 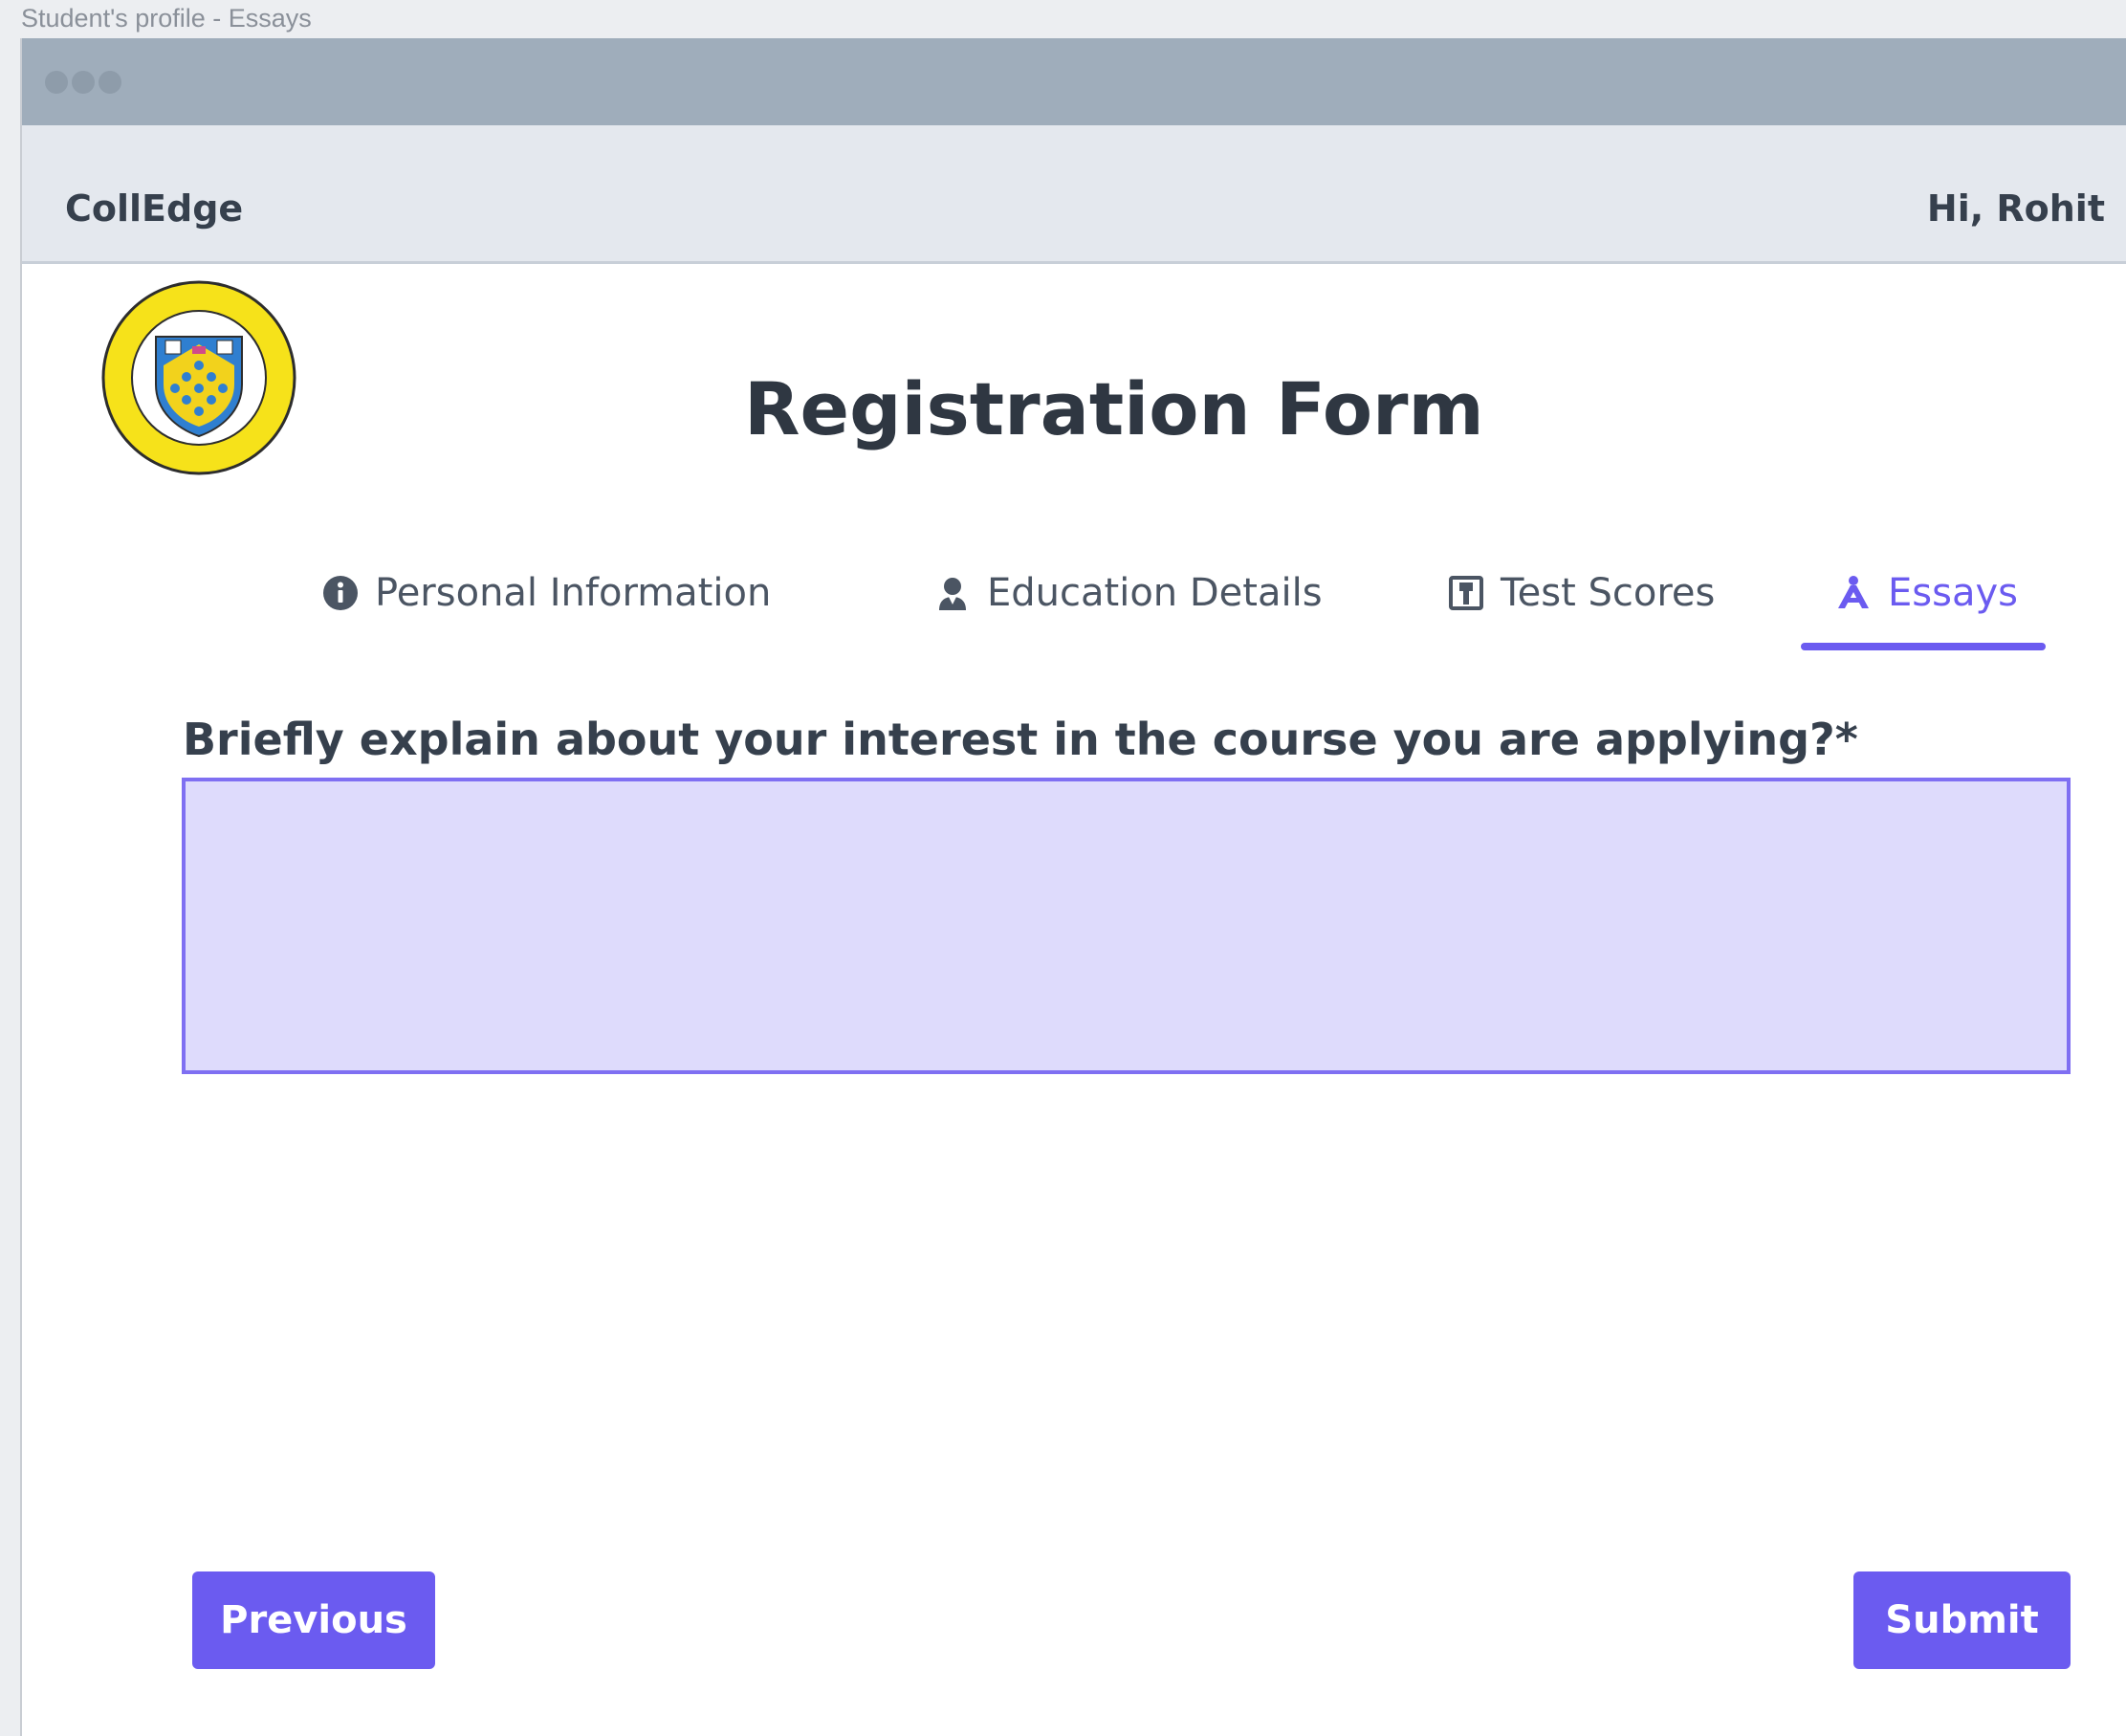 I want to click on score-card-icon, so click(x=1466, y=593).